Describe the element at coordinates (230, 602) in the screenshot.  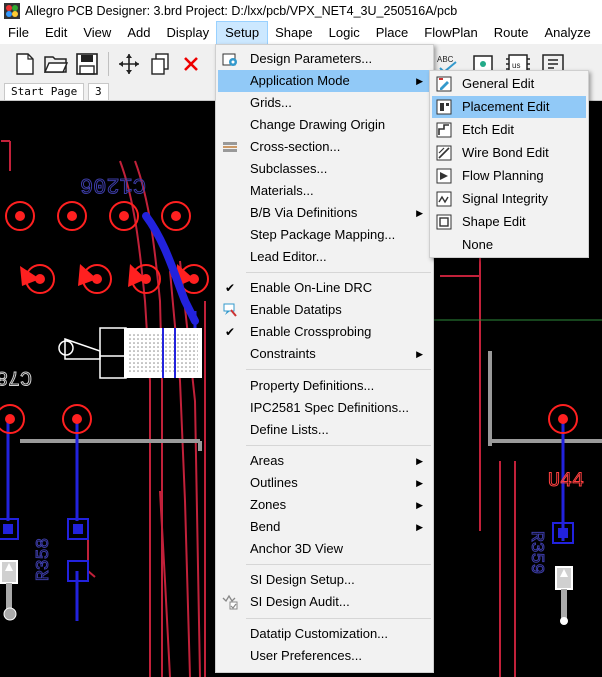
I see `si-audit-icon` at that location.